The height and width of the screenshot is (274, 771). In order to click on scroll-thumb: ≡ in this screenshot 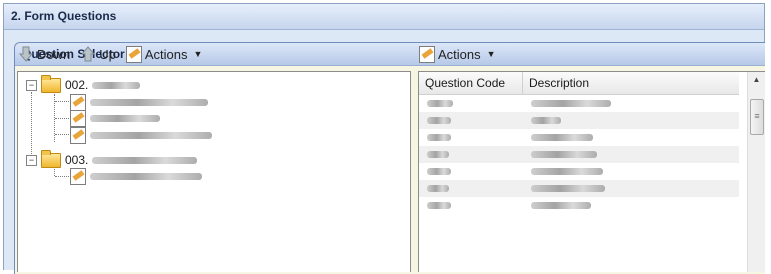, I will do `click(757, 117)`.